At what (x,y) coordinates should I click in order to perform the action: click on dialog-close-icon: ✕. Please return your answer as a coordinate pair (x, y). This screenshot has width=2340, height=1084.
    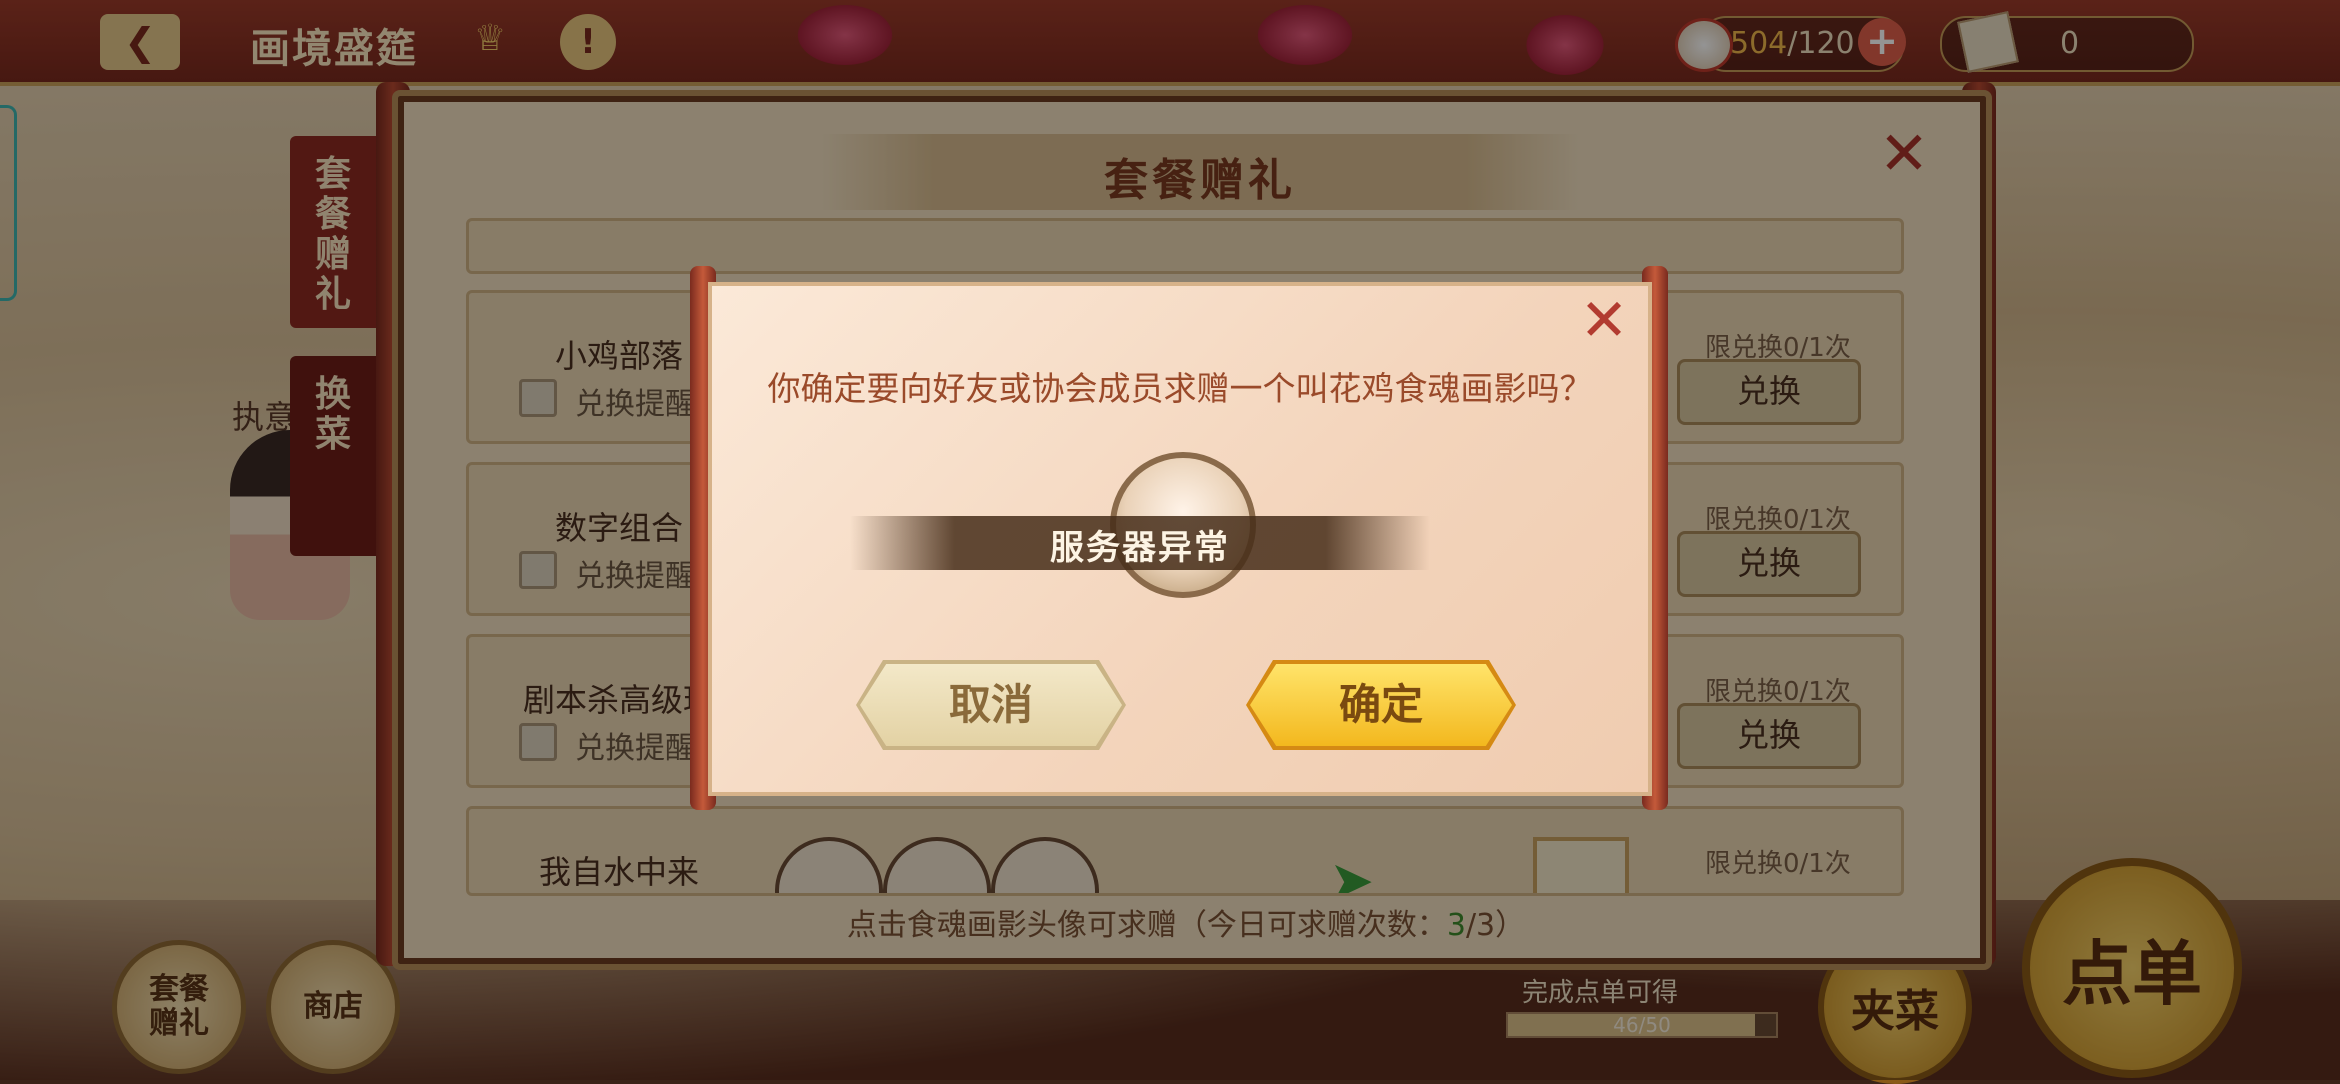
    Looking at the image, I should click on (1604, 320).